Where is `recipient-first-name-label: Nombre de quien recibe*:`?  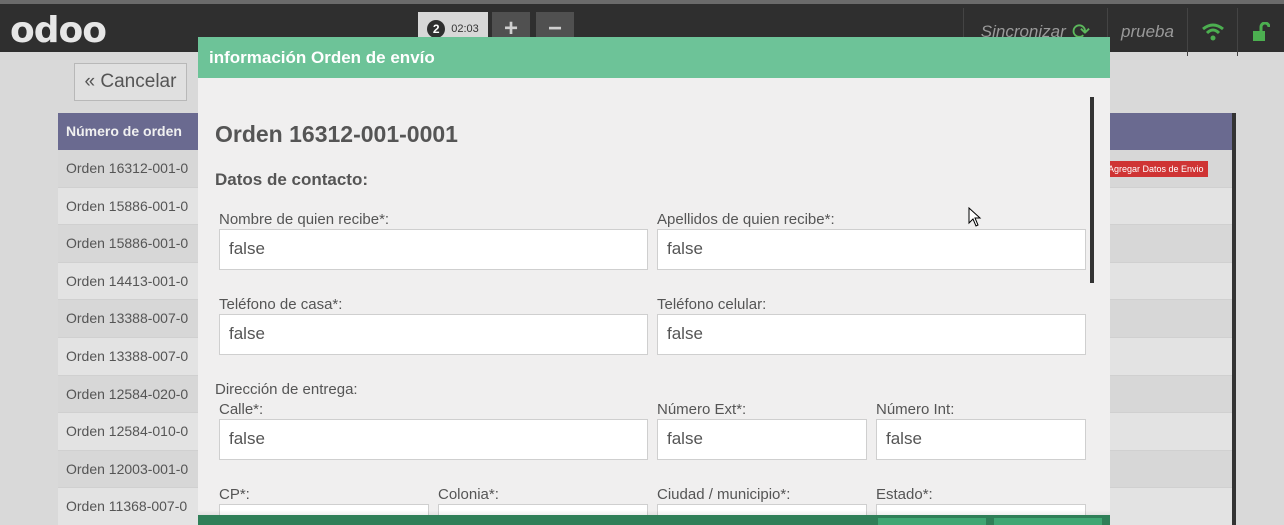 recipient-first-name-label: Nombre de quien recibe*: is located at coordinates (304, 219).